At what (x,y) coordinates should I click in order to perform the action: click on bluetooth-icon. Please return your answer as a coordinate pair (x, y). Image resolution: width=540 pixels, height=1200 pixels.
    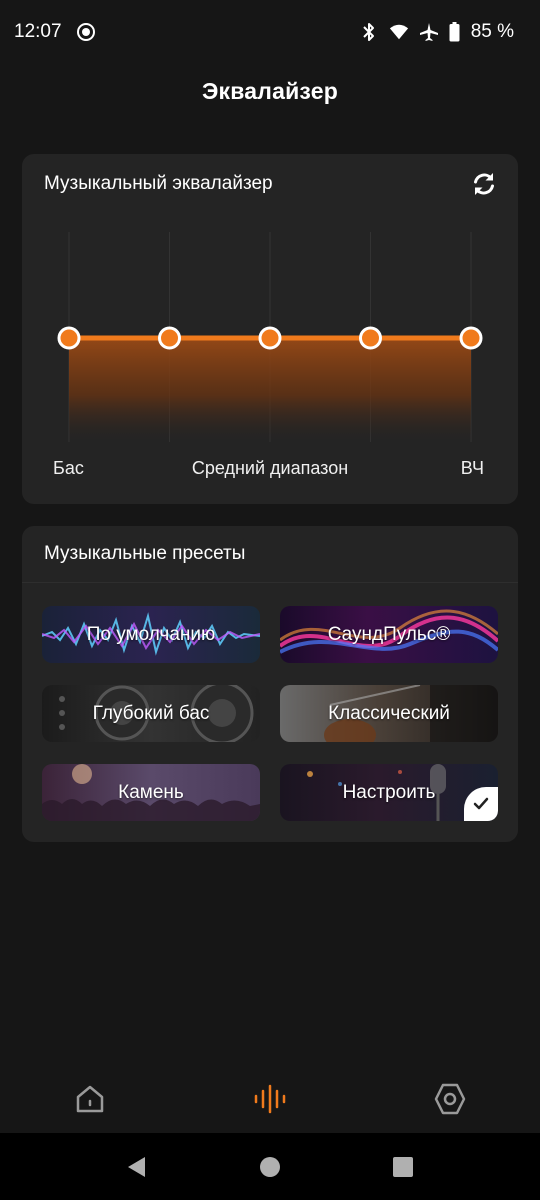
    Looking at the image, I should click on (369, 32).